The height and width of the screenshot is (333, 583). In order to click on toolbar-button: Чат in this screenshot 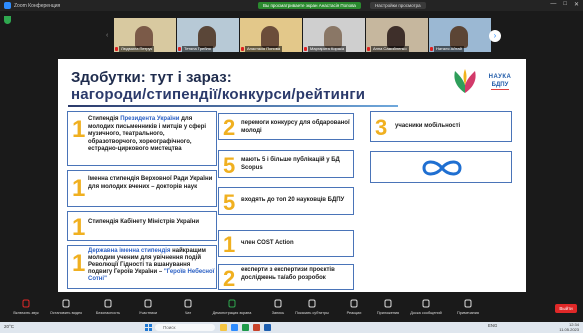, I will do `click(188, 307)`.